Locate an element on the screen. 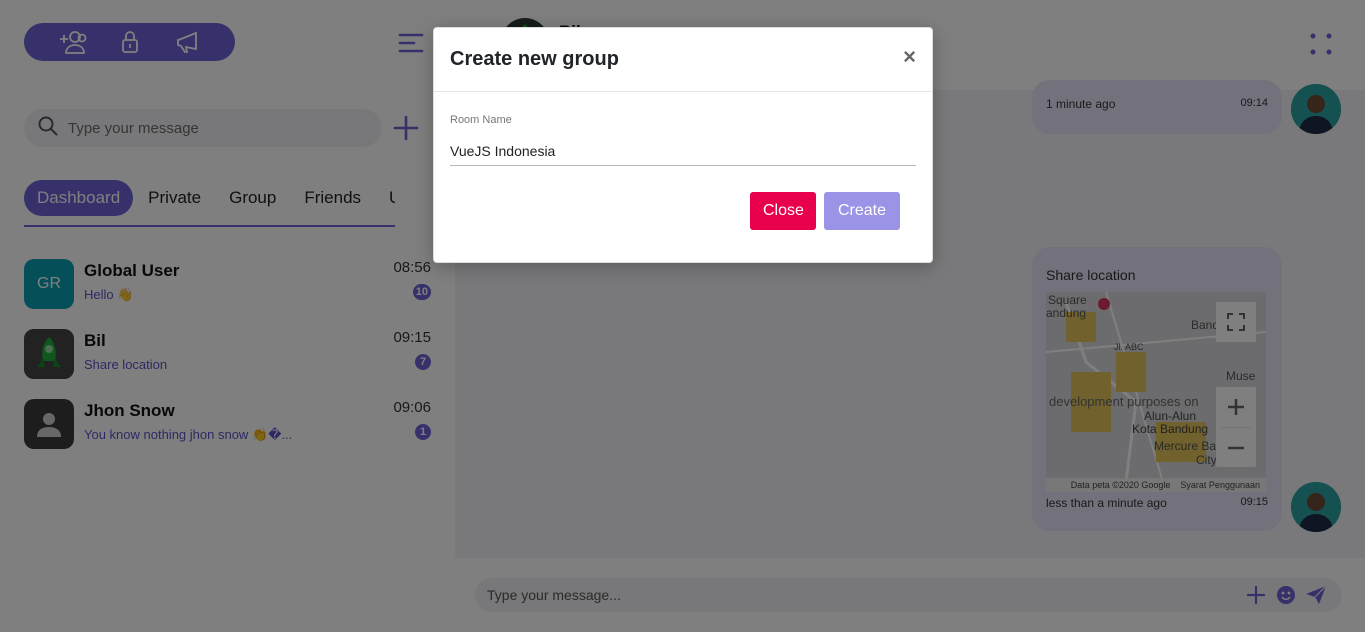  room-name-label: Room Name is located at coordinates (481, 120).